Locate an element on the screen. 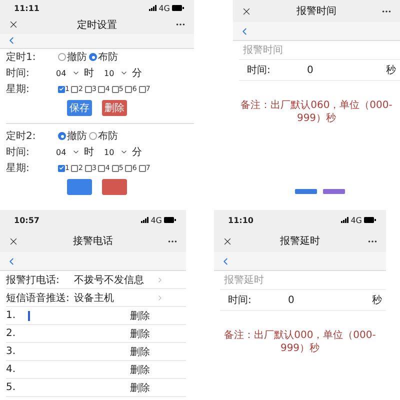  delete-button: 删除 is located at coordinates (114, 108).